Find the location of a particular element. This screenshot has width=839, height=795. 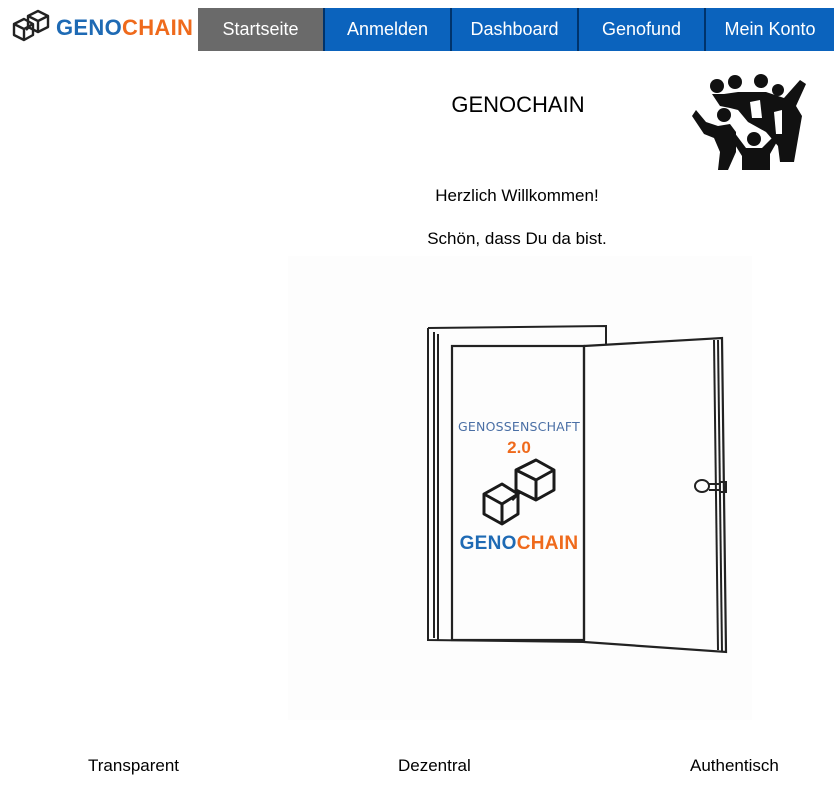

nav-startseite: Startseite is located at coordinates (261, 29).